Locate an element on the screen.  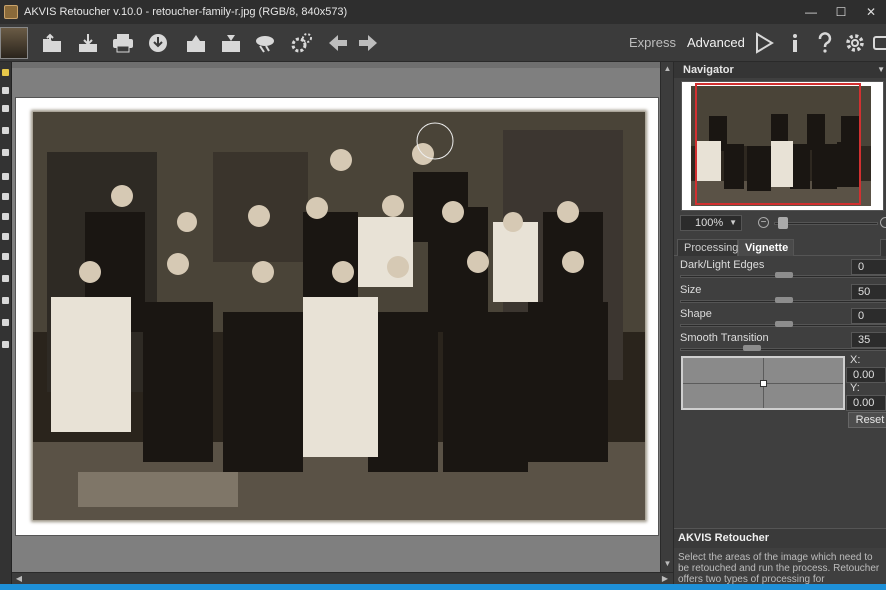
print-icon is located at coordinates (123, 43).